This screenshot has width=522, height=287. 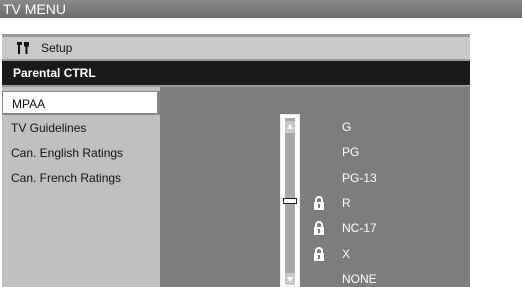 I want to click on window-title-bar: TV MENU, so click(x=261, y=9).